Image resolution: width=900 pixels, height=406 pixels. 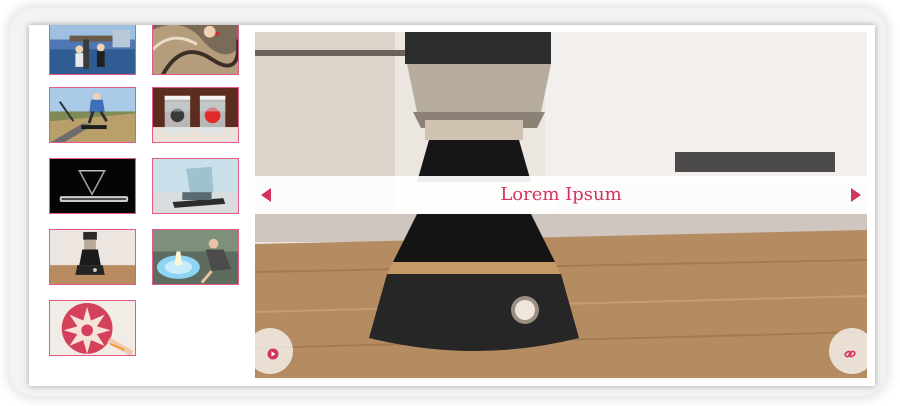 I want to click on link-button, so click(x=848, y=351).